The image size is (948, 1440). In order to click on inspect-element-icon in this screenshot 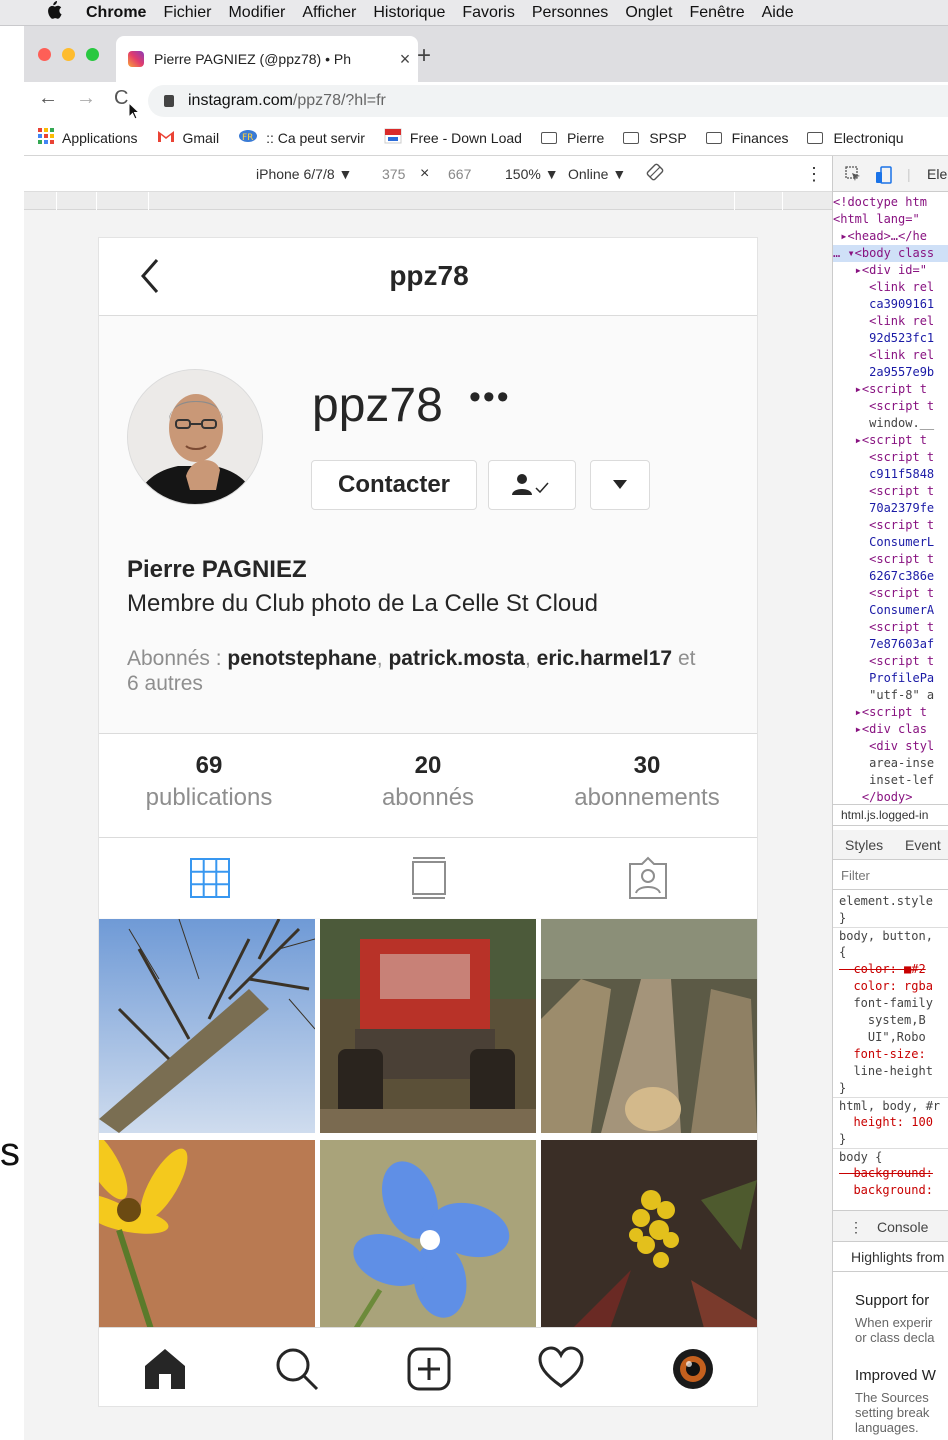, I will do `click(853, 175)`.